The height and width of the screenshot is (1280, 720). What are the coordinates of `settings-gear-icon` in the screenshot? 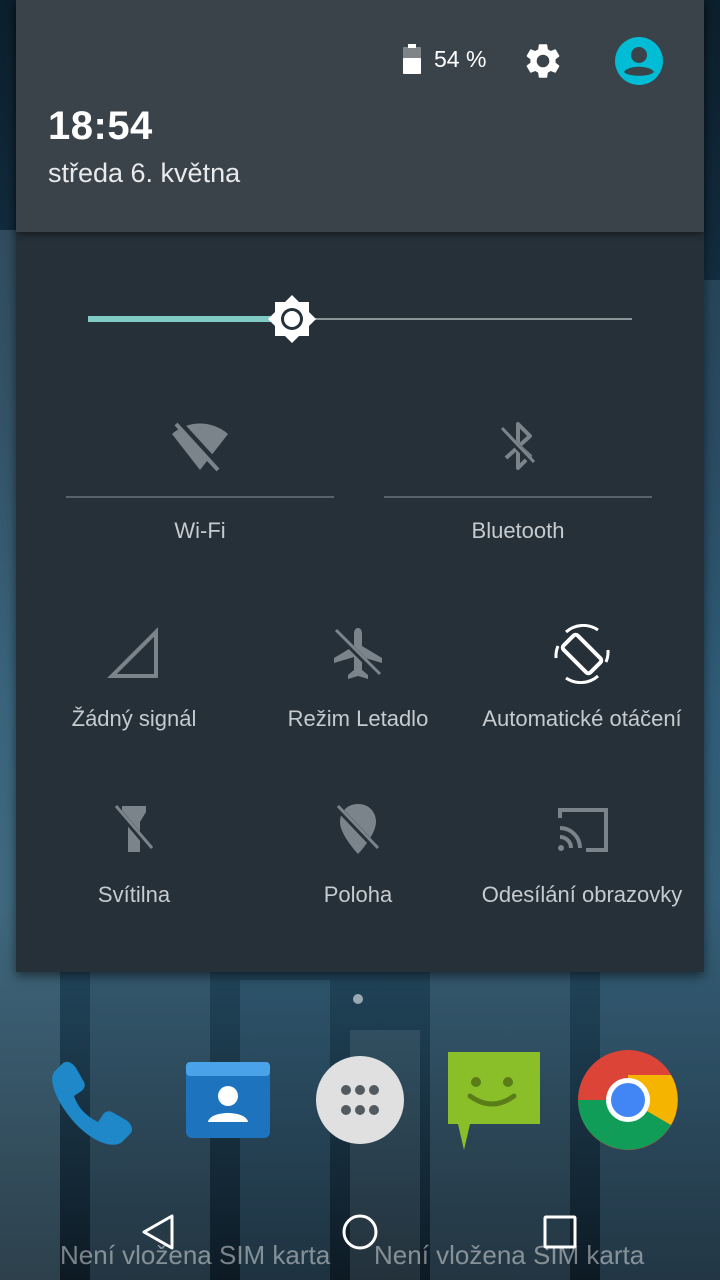 It's located at (543, 61).